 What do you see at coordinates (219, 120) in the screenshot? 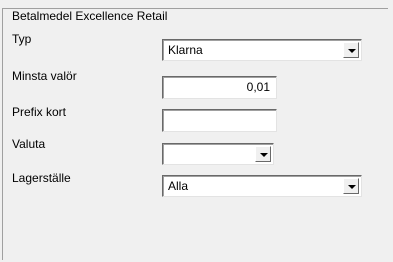
I see `prefix-kort-field` at bounding box center [219, 120].